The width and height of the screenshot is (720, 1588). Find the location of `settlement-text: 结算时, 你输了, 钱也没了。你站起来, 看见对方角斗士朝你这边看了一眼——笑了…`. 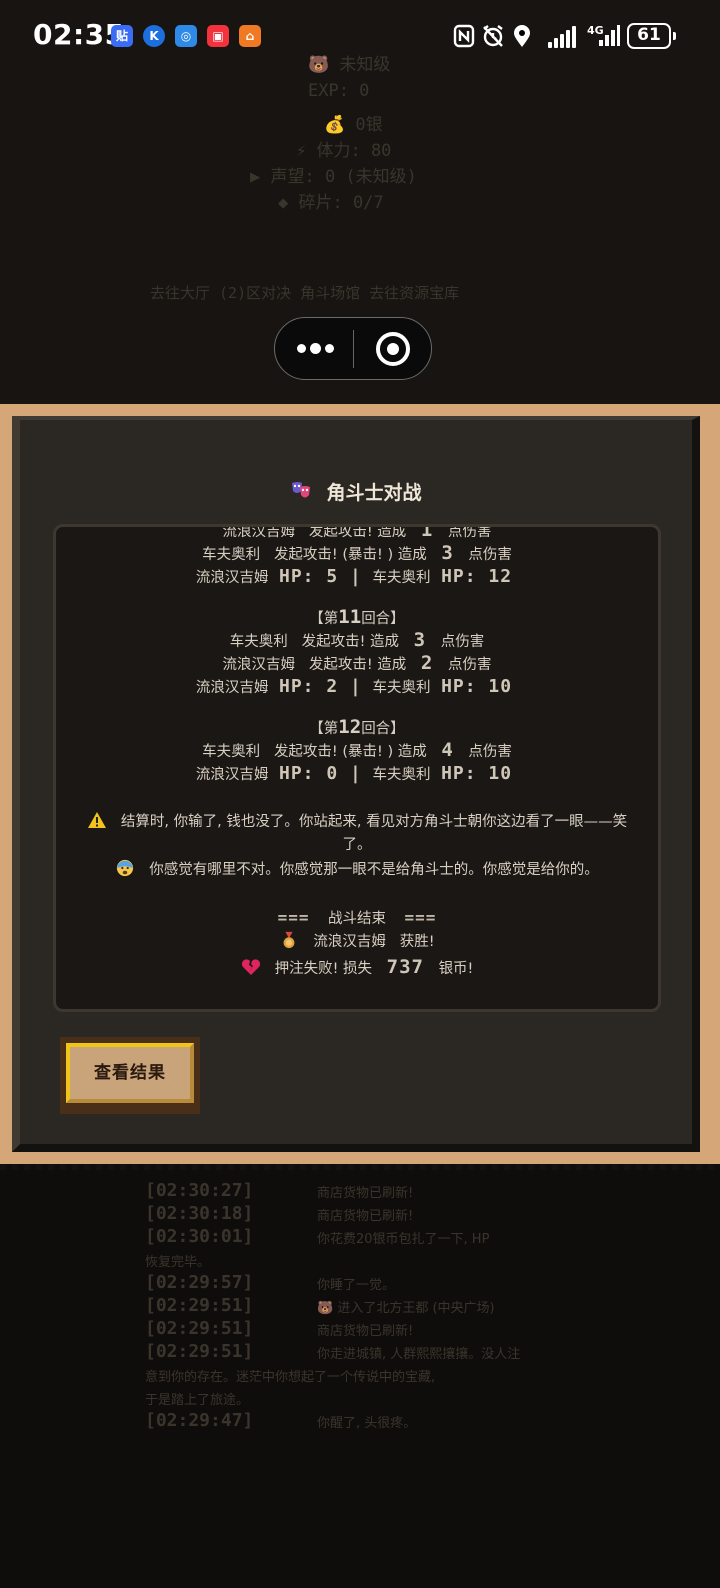

settlement-text: 结算时, 你输了, 钱也没了。你站起来, 看见对方角斗士朝你这边看了一眼——笑了… is located at coordinates (374, 833).